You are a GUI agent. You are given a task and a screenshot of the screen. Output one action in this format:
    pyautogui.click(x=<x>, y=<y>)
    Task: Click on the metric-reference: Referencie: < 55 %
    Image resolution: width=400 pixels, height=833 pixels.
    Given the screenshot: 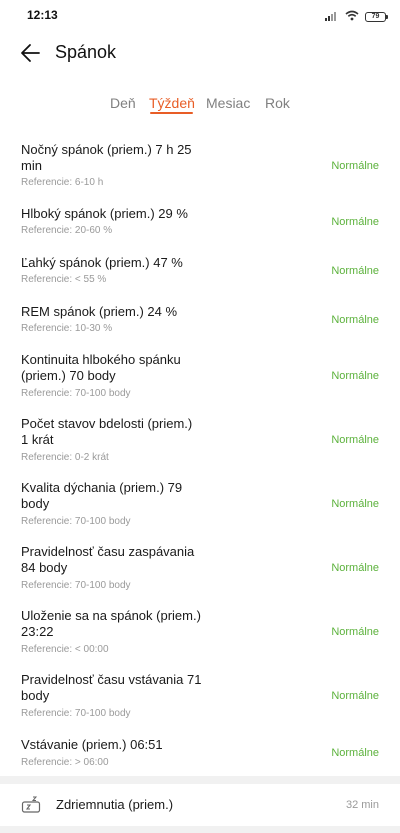 What is the action you would take?
    pyautogui.click(x=64, y=279)
    